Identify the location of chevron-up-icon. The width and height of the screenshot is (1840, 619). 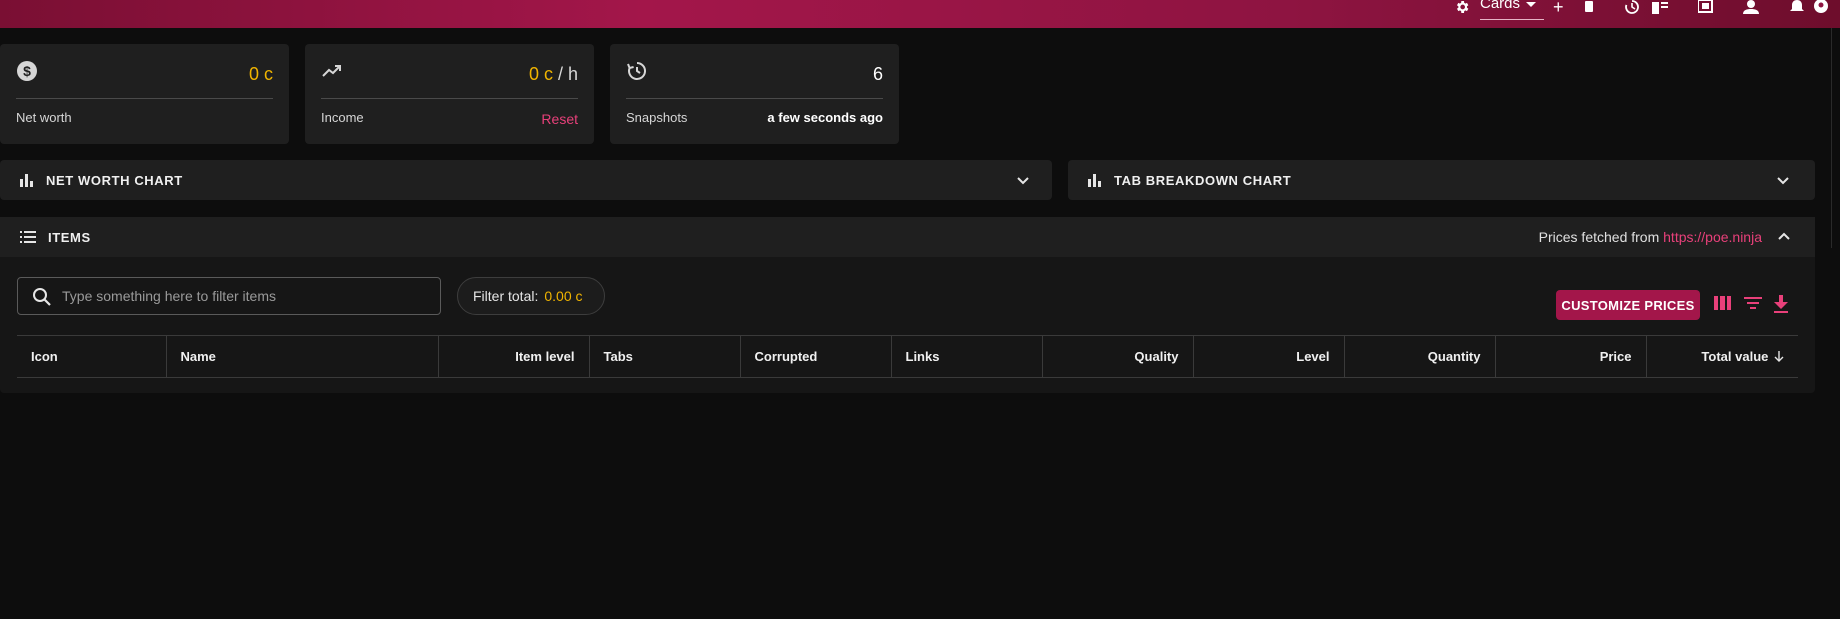
(1784, 237).